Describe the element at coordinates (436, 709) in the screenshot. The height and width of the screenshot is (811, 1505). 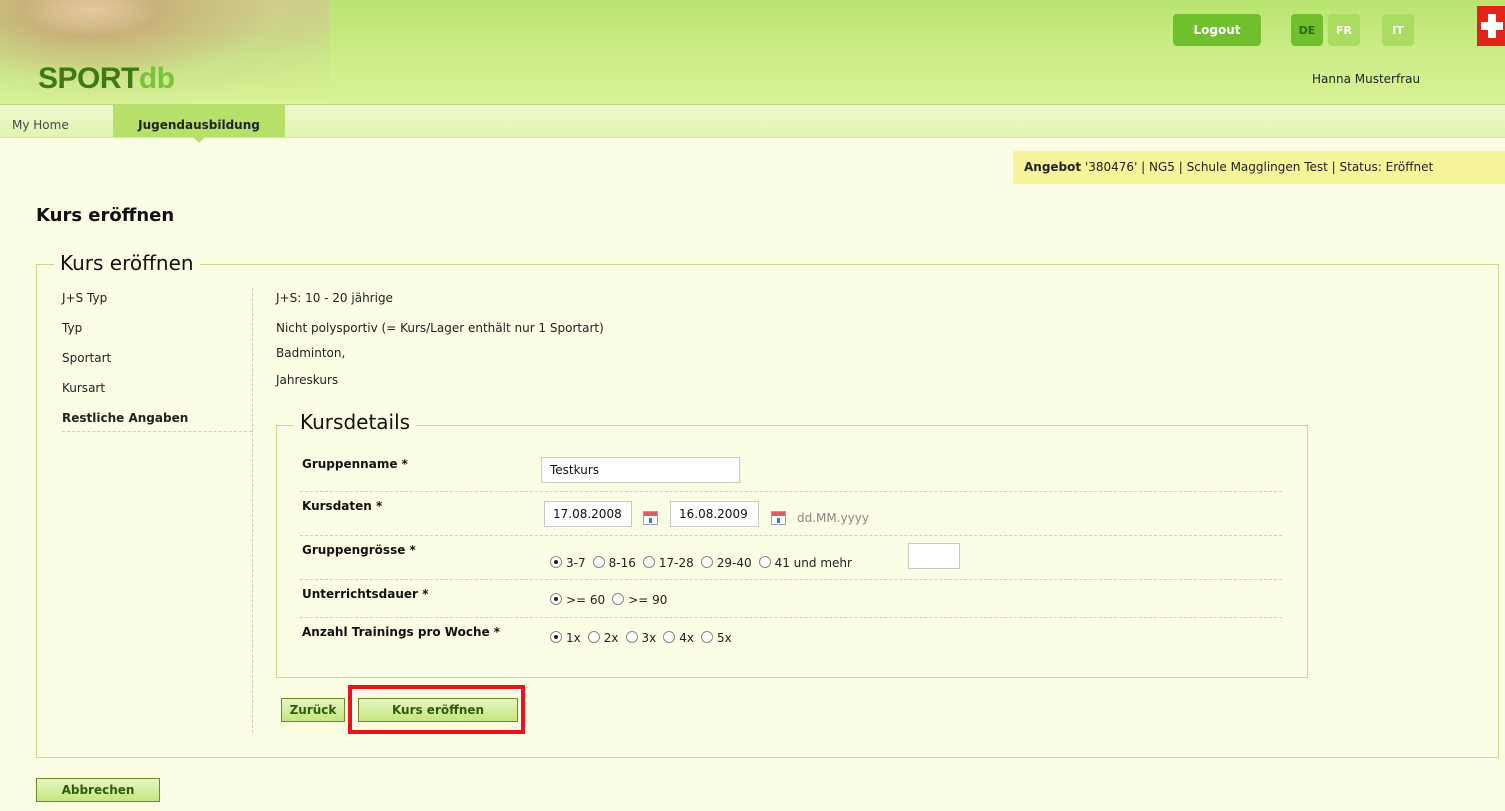
I see `highlight-box` at that location.